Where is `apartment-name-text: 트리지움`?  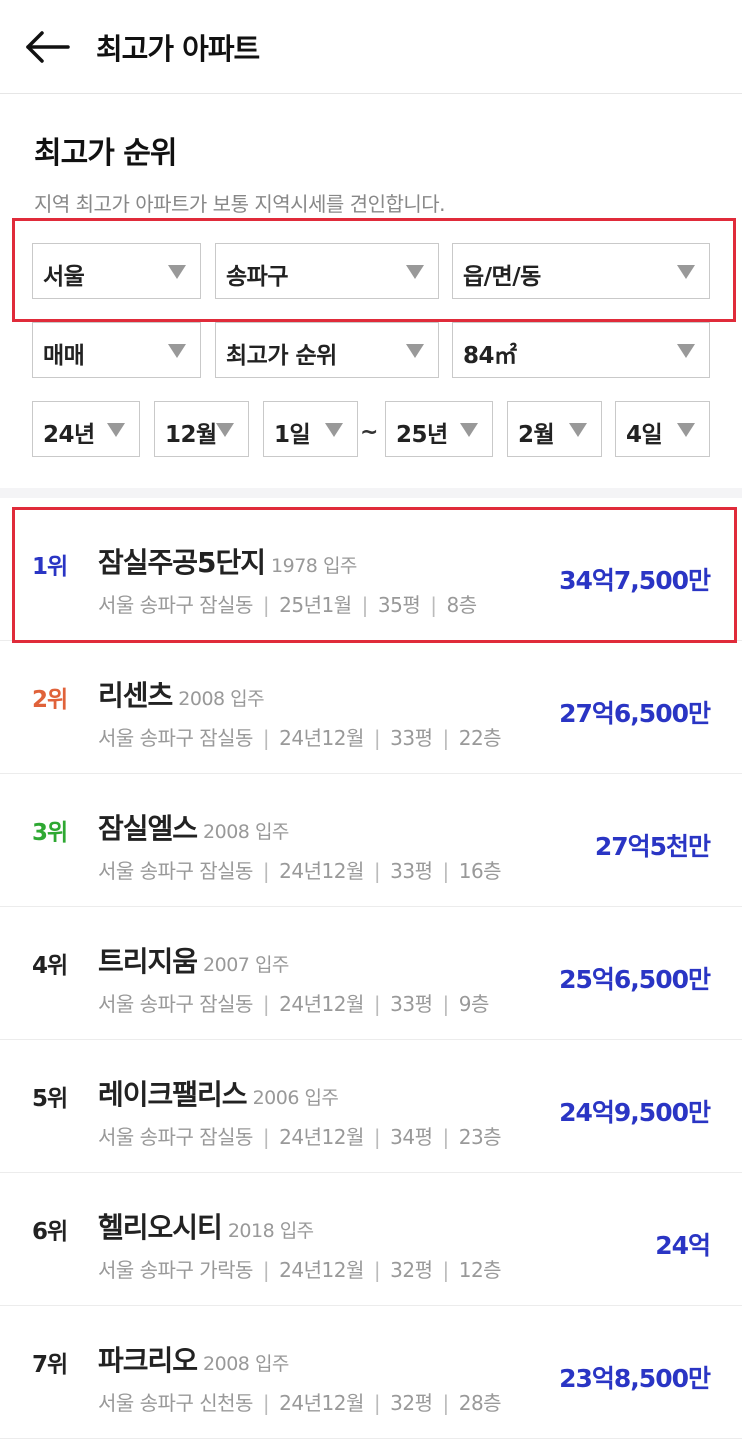 apartment-name-text: 트리지움 is located at coordinates (148, 961).